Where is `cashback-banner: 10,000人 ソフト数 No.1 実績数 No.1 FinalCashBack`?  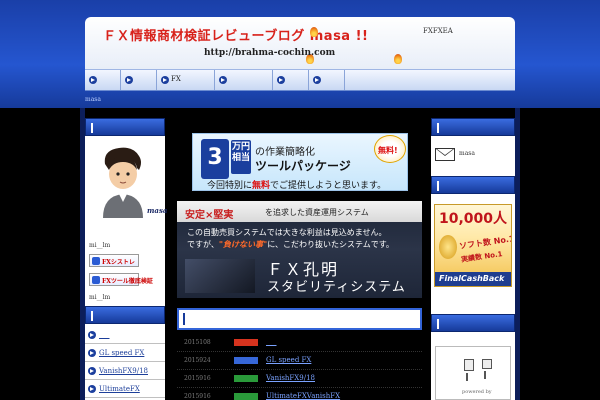
cashback-banner: 10,000人 ソフト数 No.1 実績数 No.1 FinalCashBack is located at coordinates (473, 245).